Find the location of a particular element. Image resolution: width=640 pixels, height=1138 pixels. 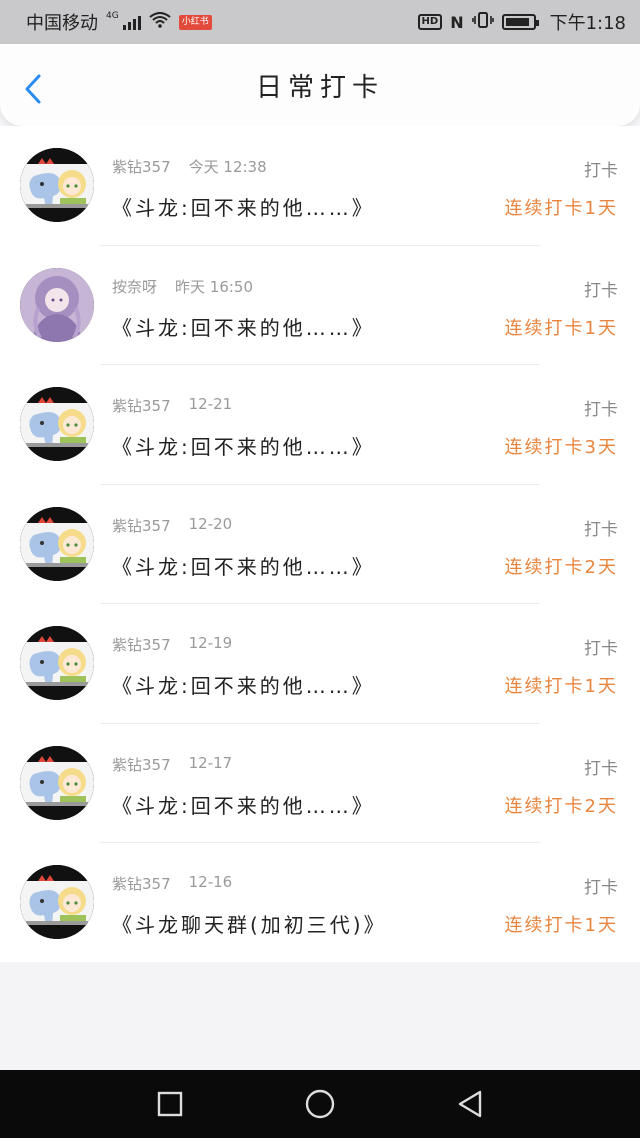

item-meta: 紫钻357 12-19 is located at coordinates (172, 644).